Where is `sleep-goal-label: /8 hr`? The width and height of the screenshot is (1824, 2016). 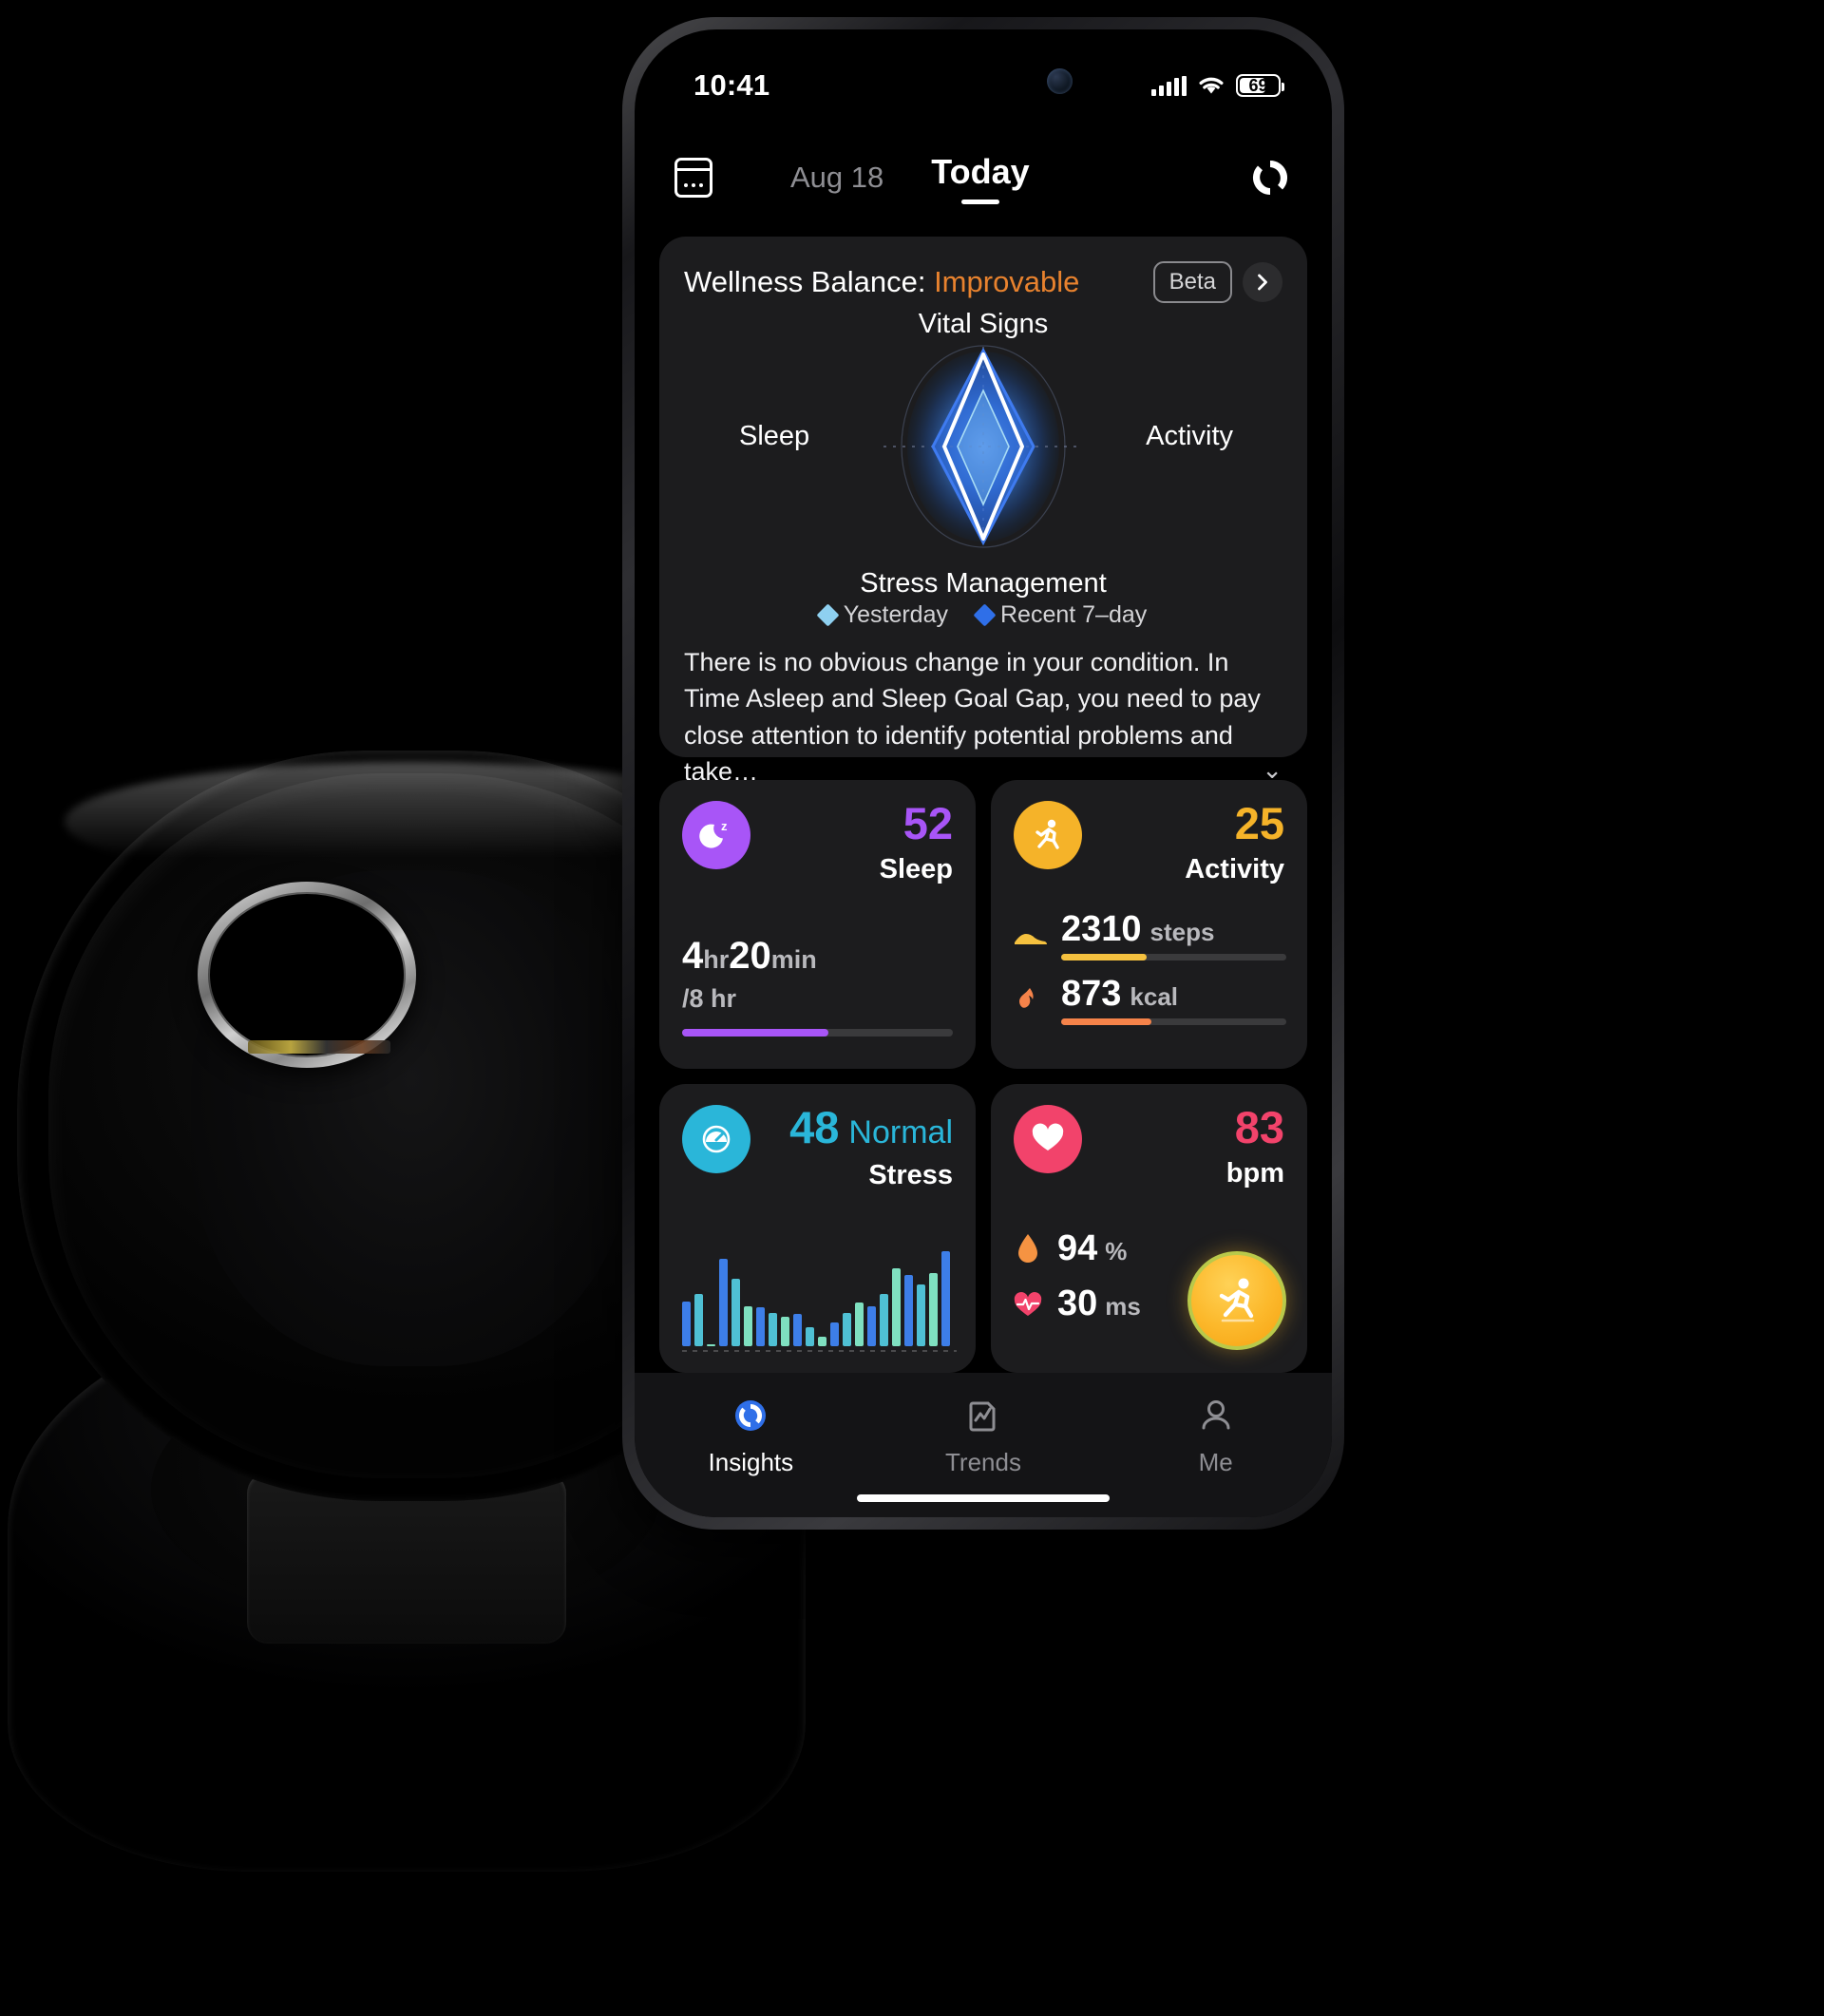
sleep-goal-label: /8 hr is located at coordinates (709, 998).